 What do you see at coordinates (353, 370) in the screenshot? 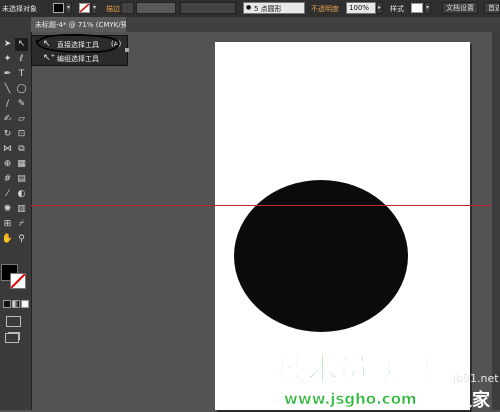
I see `watermark-main-text: 技术员联盟` at bounding box center [353, 370].